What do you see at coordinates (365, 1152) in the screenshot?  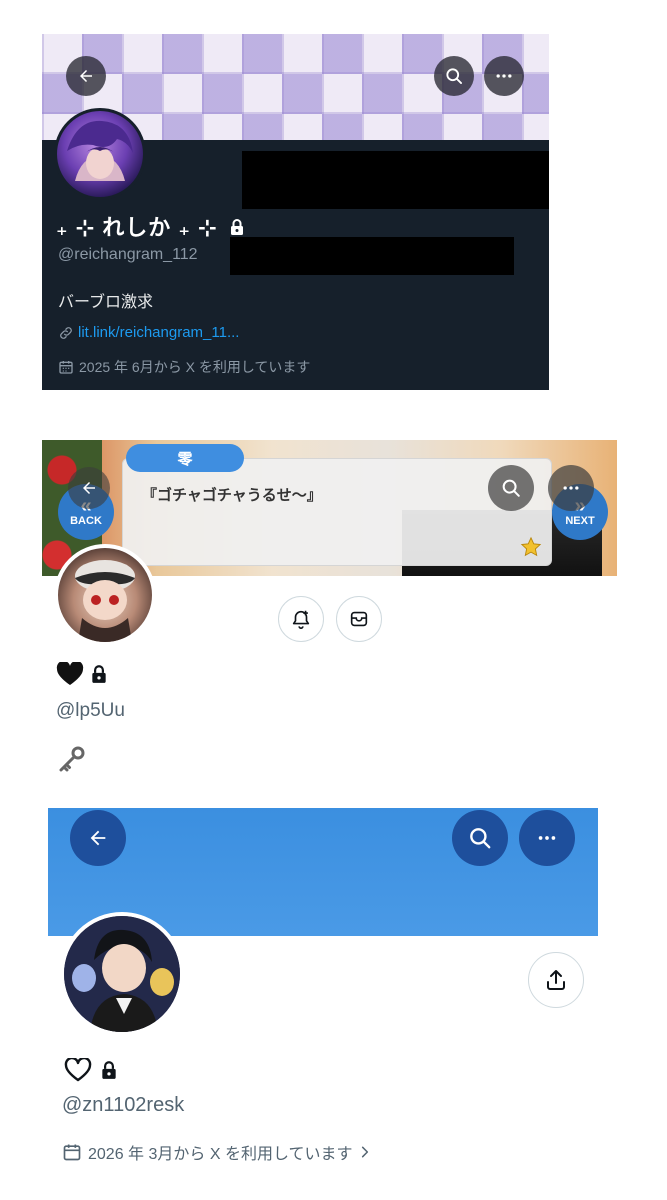 I see `chevron-right-icon` at bounding box center [365, 1152].